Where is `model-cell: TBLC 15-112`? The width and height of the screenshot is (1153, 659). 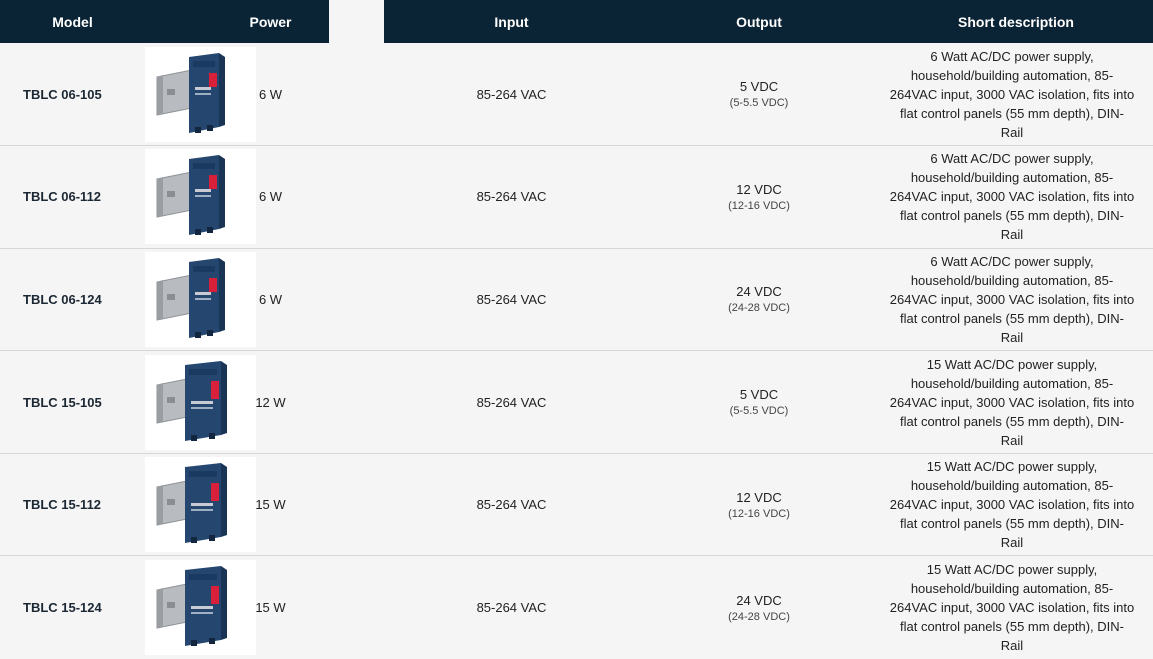
model-cell: TBLC 15-112 is located at coordinates (72, 504).